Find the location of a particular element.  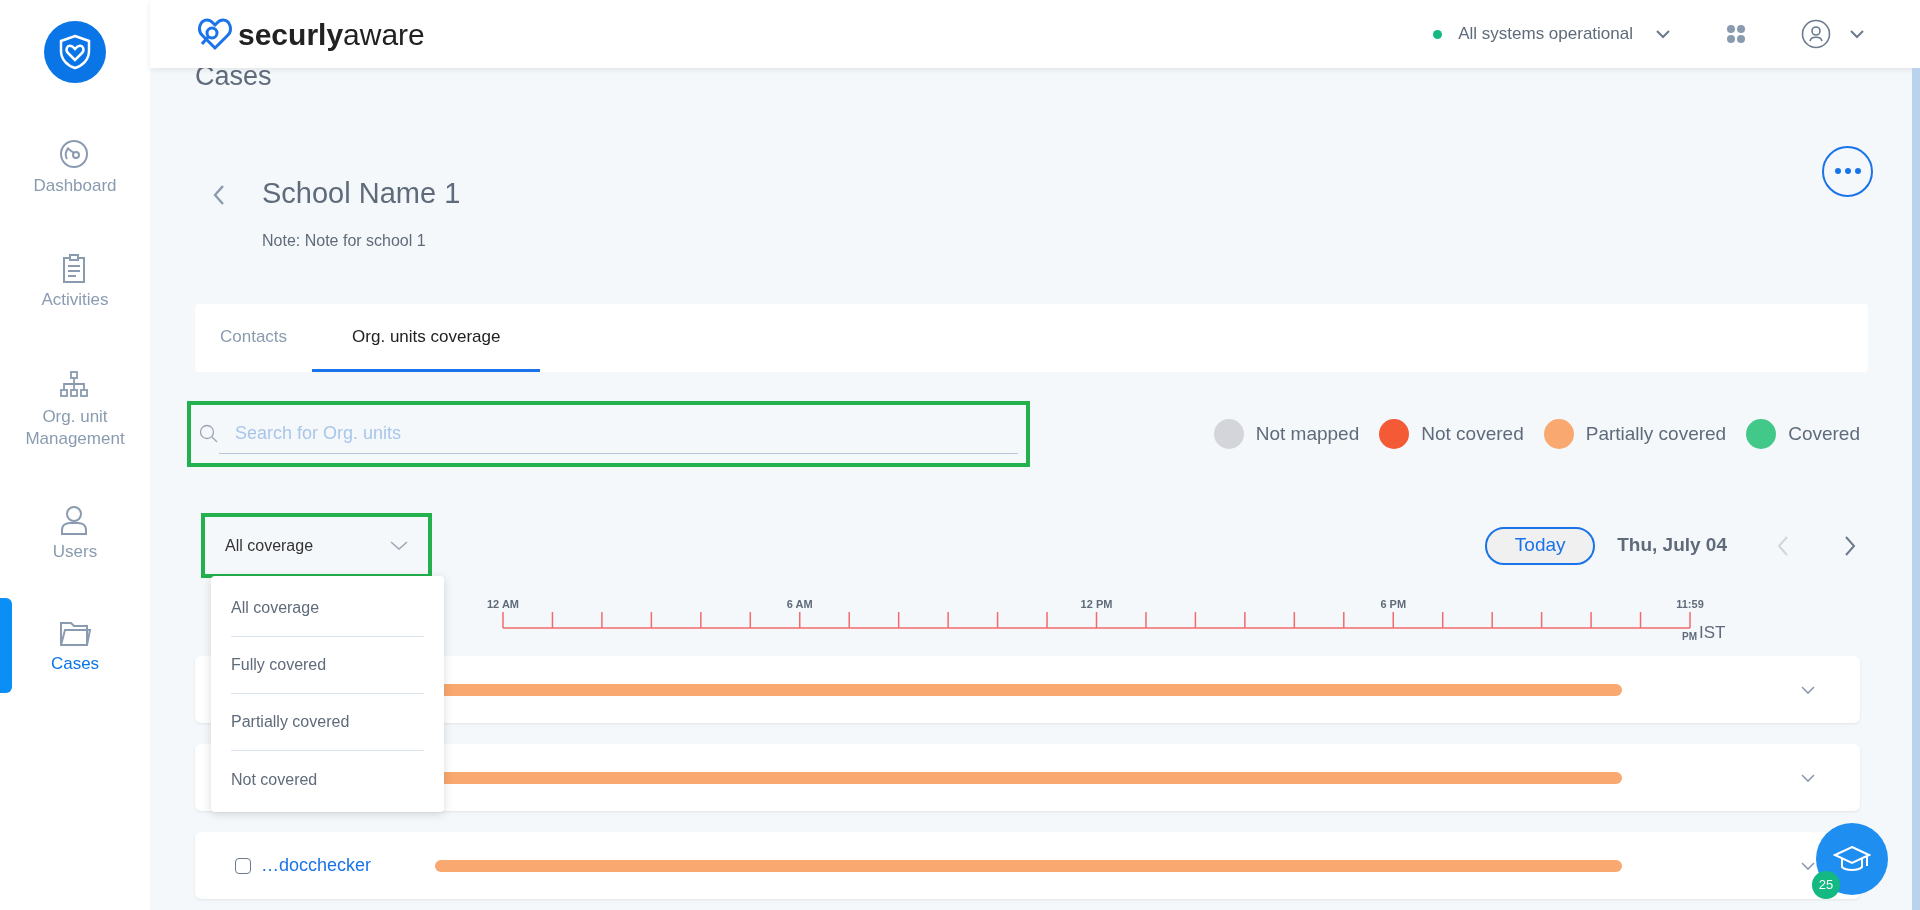

sidebar-item: Users is located at coordinates (75, 534).